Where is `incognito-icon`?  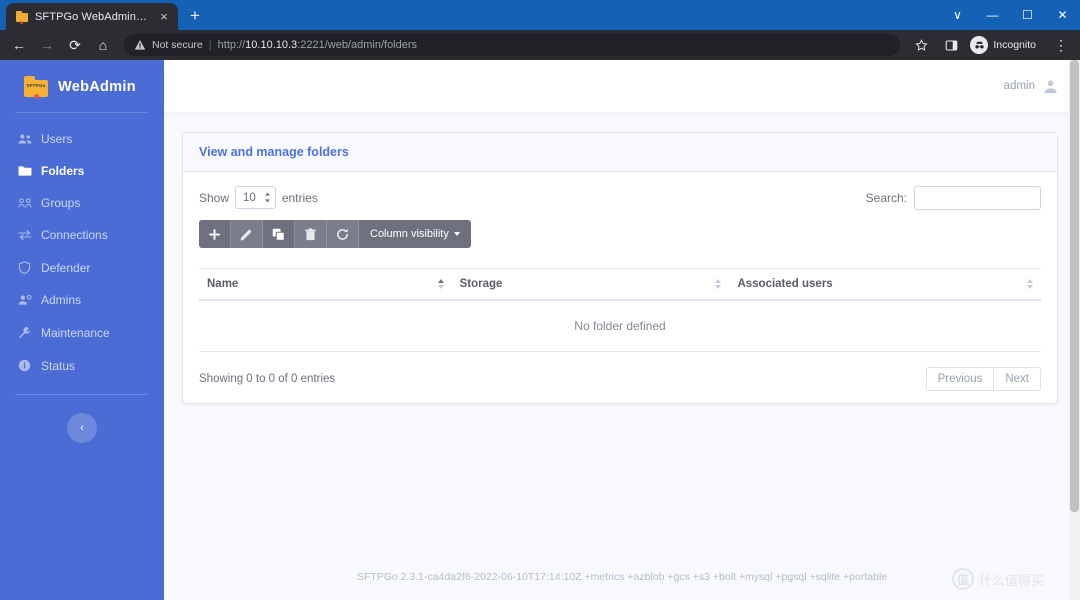
incognito-icon is located at coordinates (979, 45).